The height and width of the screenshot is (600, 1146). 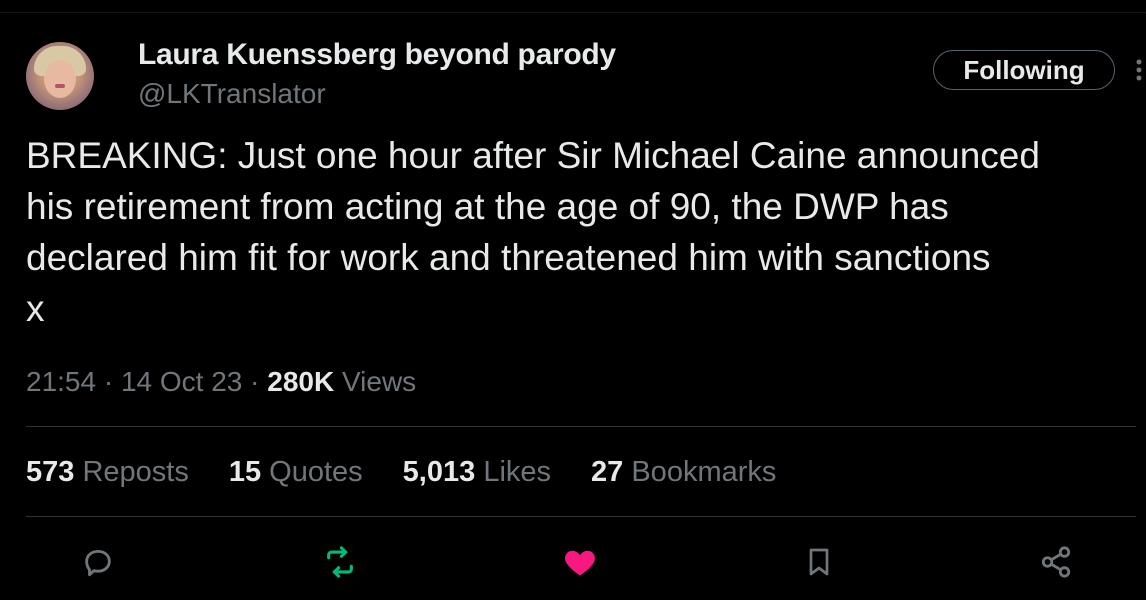 I want to click on tweet-meta: 21:54 · 14 Oct 23 · 280K Views, so click(x=221, y=382).